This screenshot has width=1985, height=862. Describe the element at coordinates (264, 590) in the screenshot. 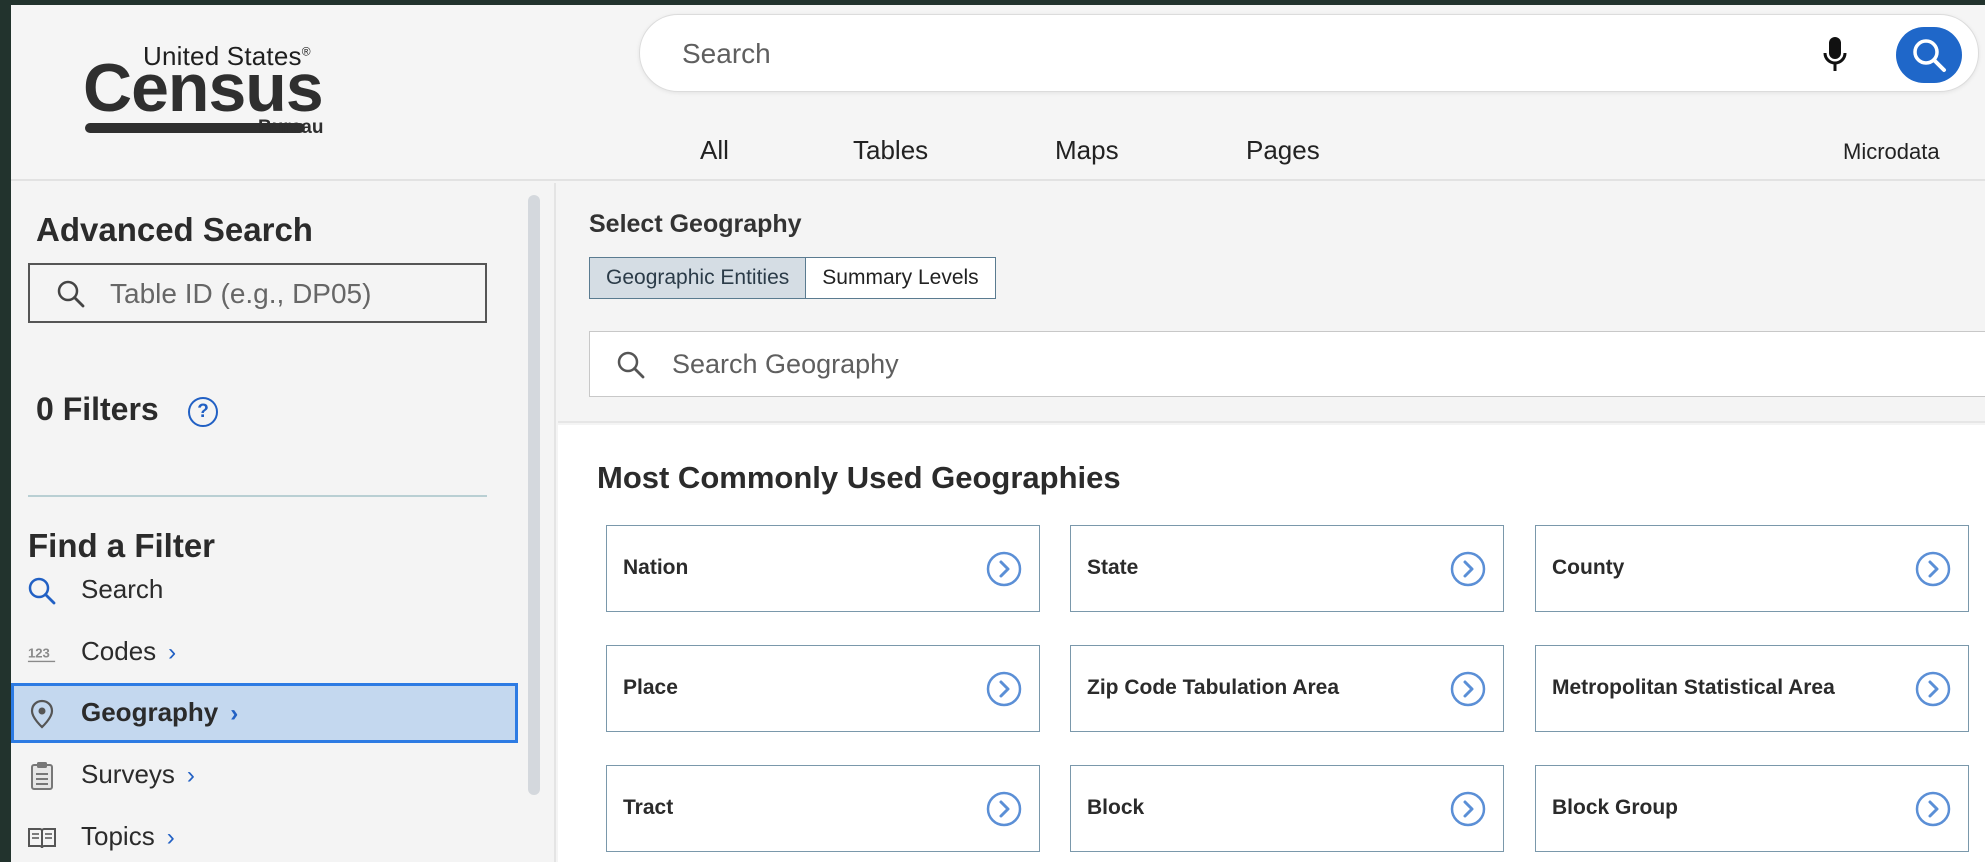

I see `sidebar-item-search: Search` at that location.